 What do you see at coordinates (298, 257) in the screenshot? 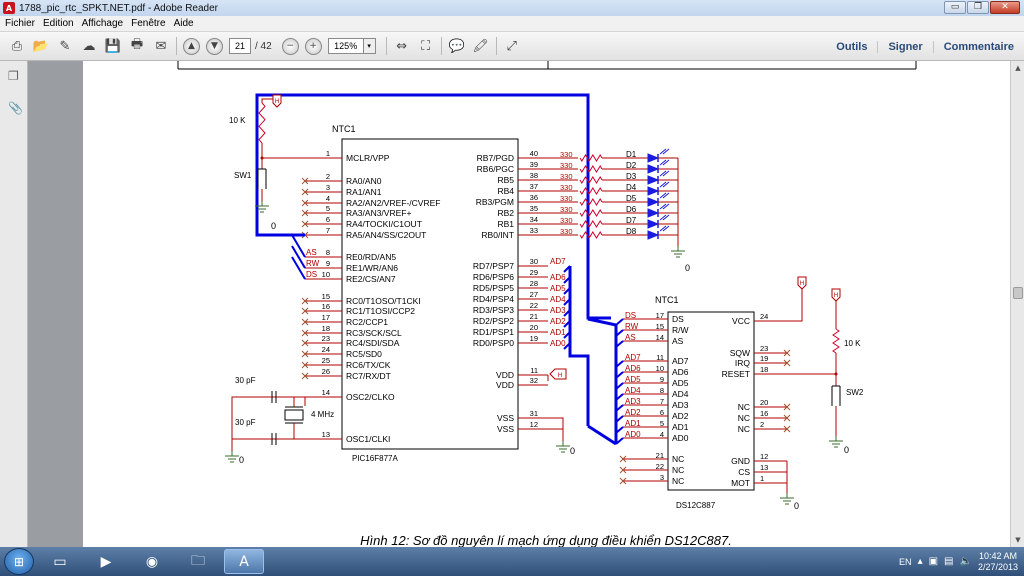
I see `bus-entry` at bounding box center [298, 257].